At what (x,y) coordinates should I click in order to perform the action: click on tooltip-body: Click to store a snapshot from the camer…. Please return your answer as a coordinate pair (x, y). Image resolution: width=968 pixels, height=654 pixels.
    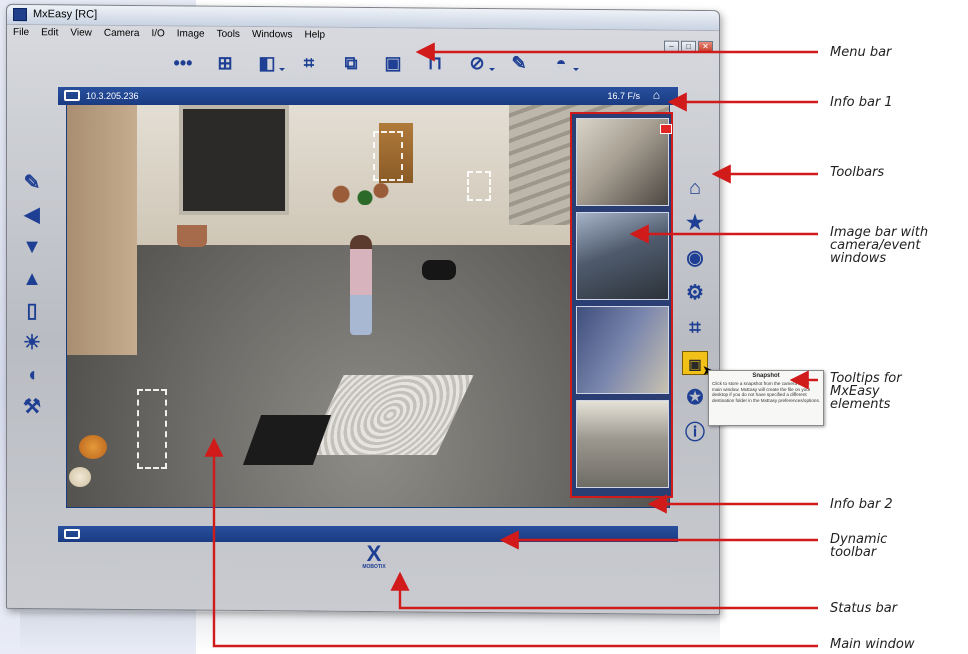
    Looking at the image, I should click on (766, 392).